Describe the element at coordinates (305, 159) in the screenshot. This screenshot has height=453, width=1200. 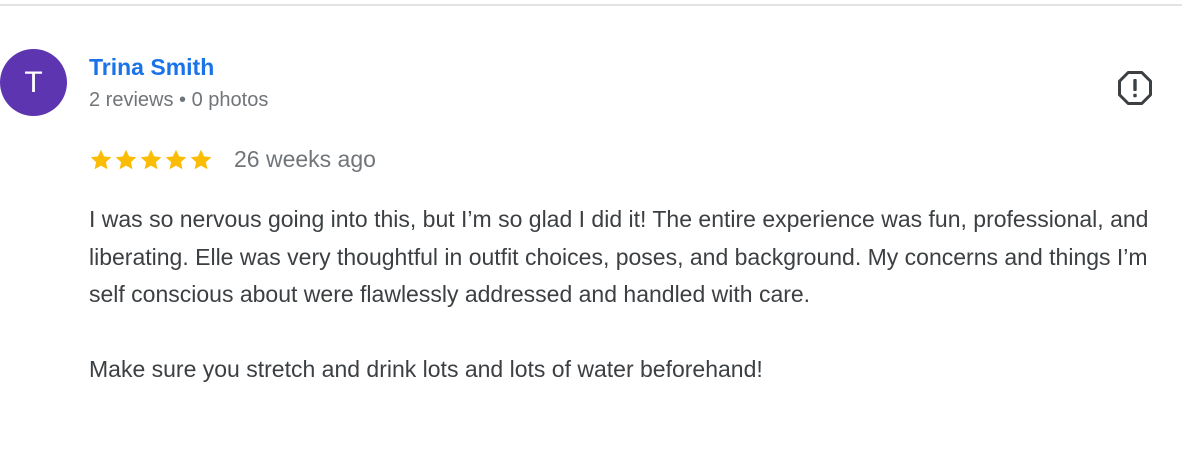
I see `review-date: 26 weeks ago` at that location.